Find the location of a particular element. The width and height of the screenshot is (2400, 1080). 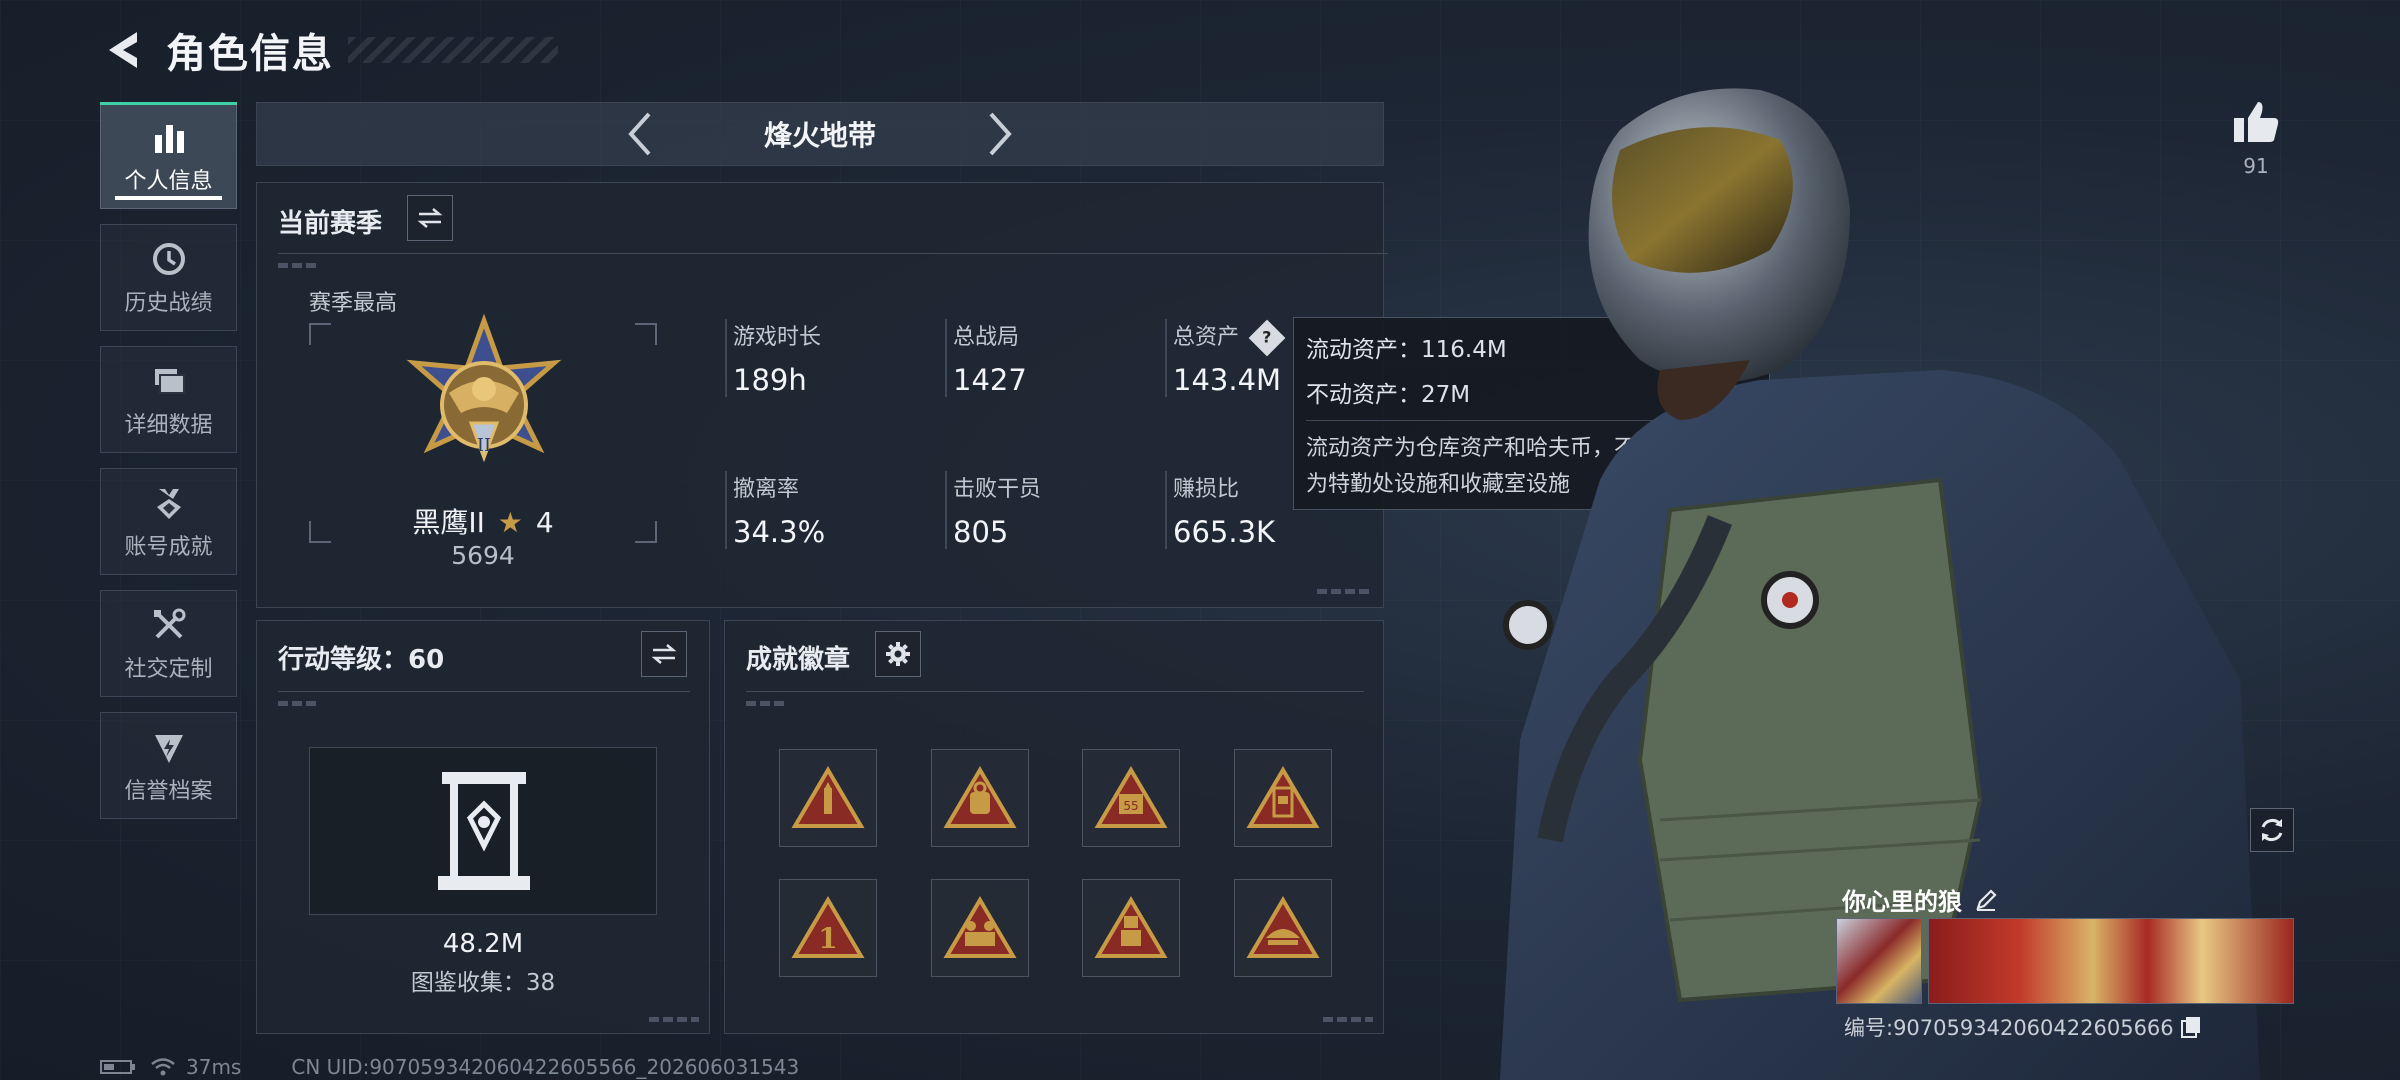

achievements-panel: 成就徽章 55 1 is located at coordinates (1054, 827).